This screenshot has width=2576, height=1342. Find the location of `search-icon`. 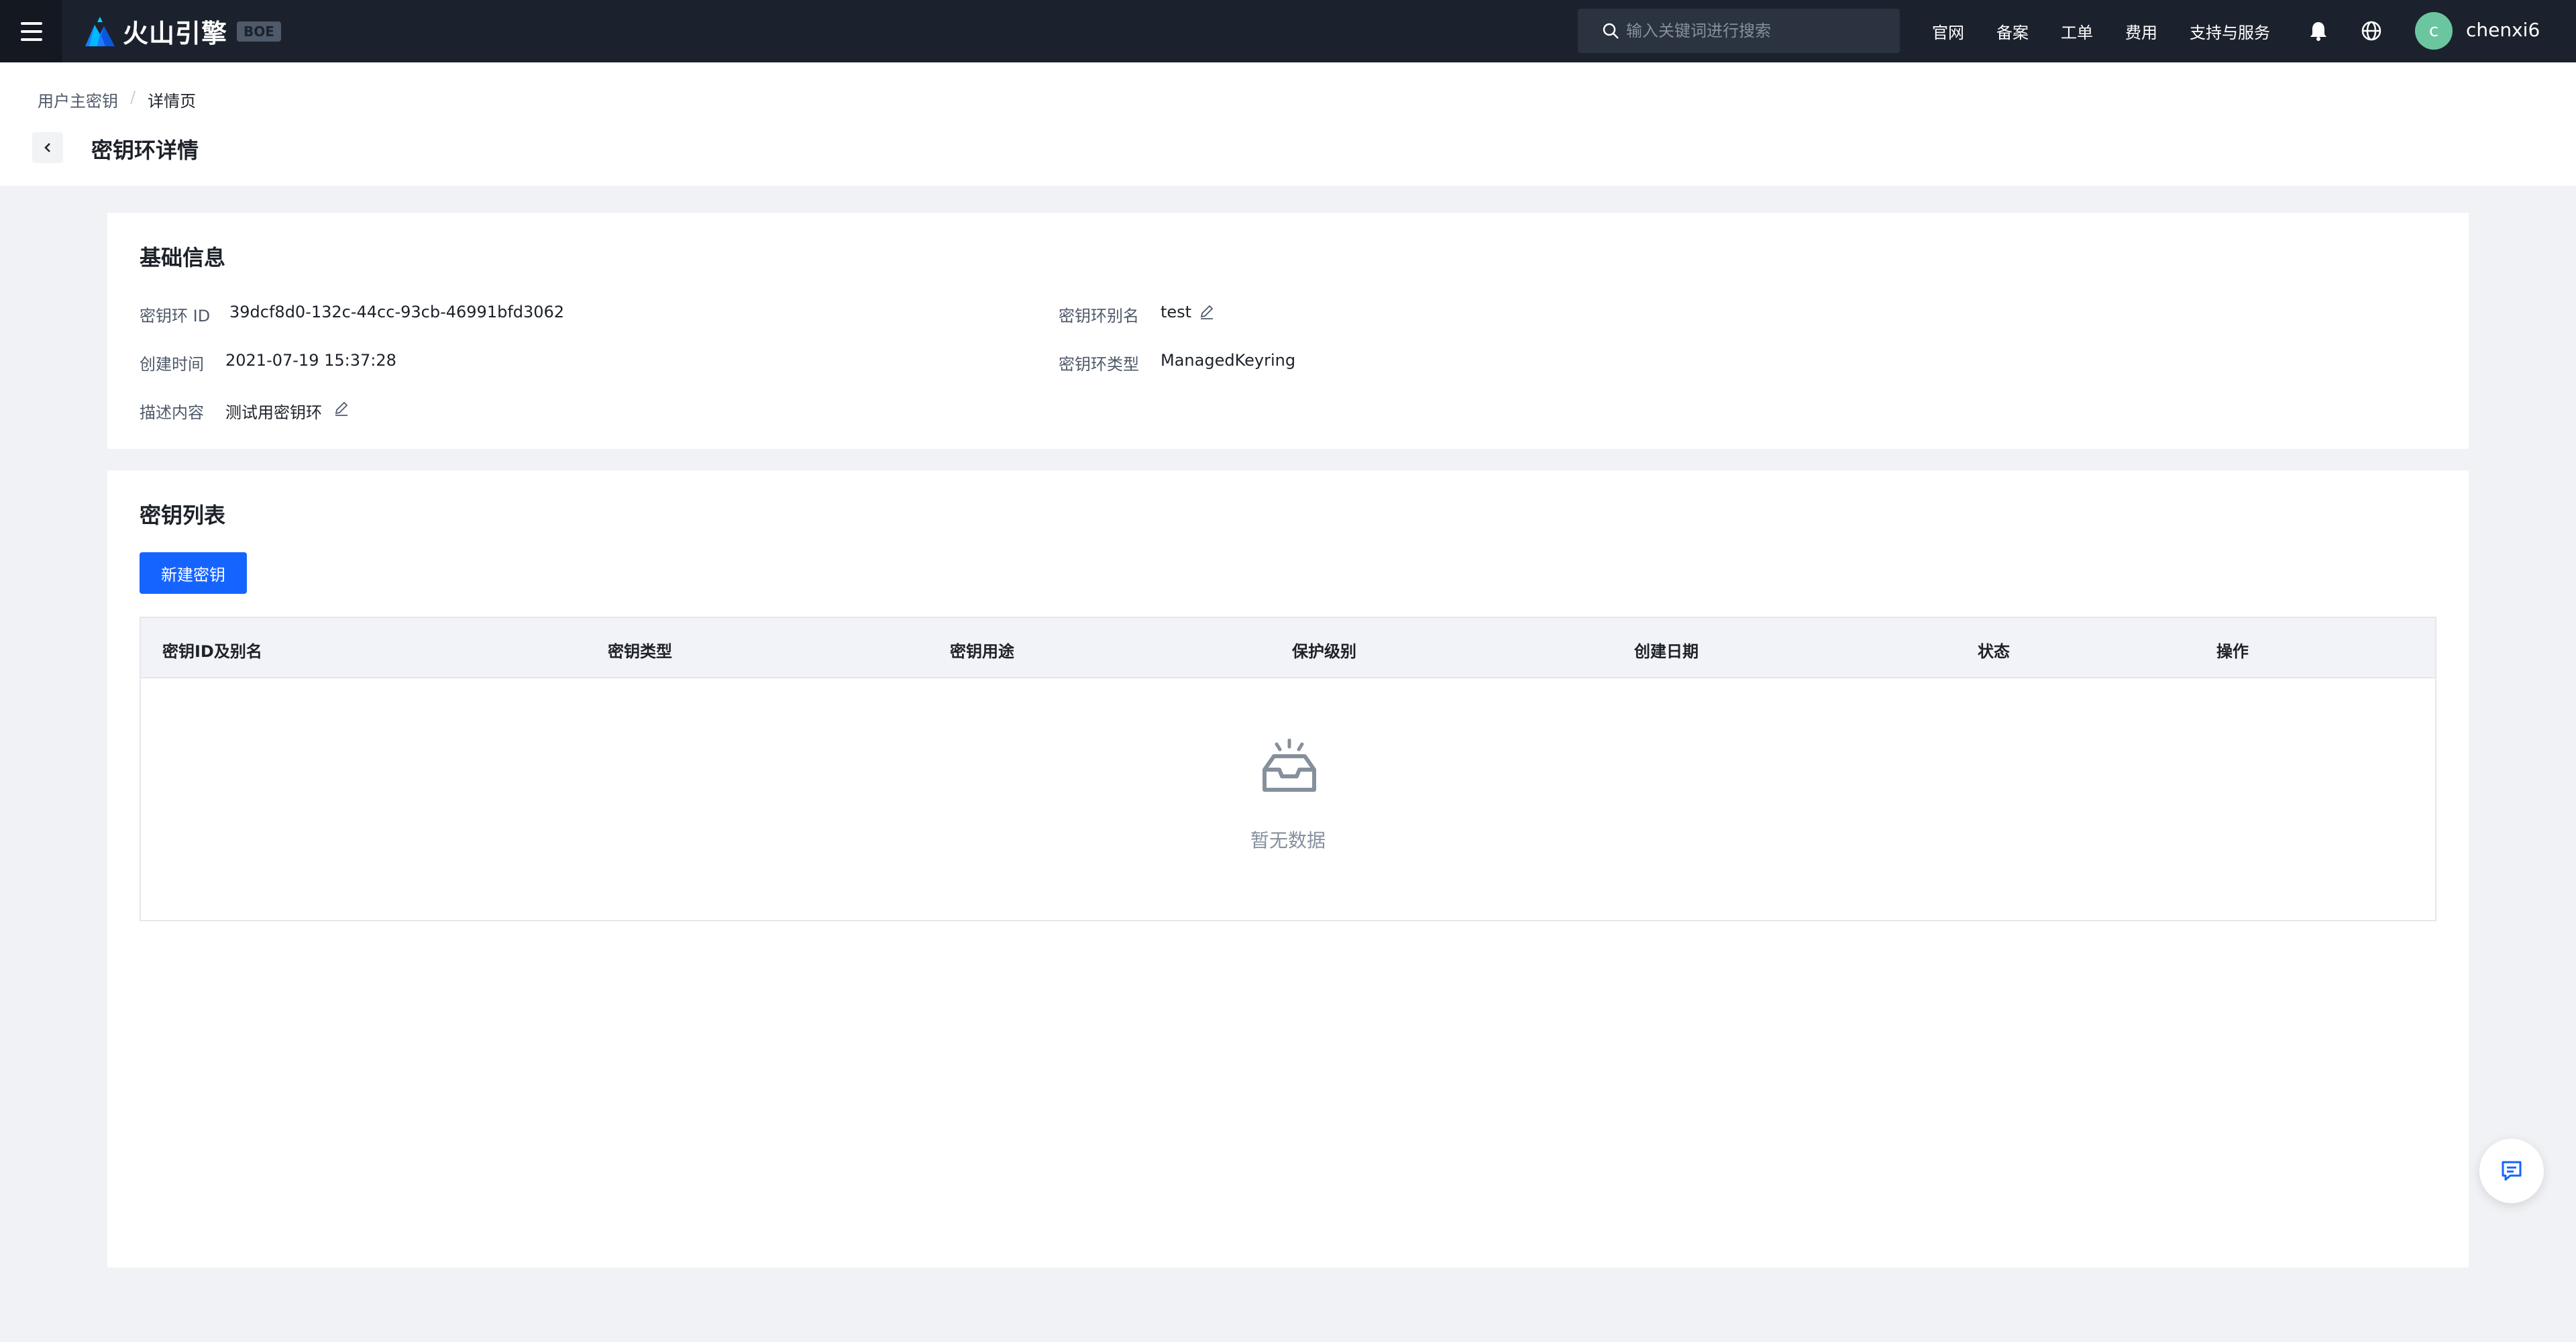

search-icon is located at coordinates (1611, 31).